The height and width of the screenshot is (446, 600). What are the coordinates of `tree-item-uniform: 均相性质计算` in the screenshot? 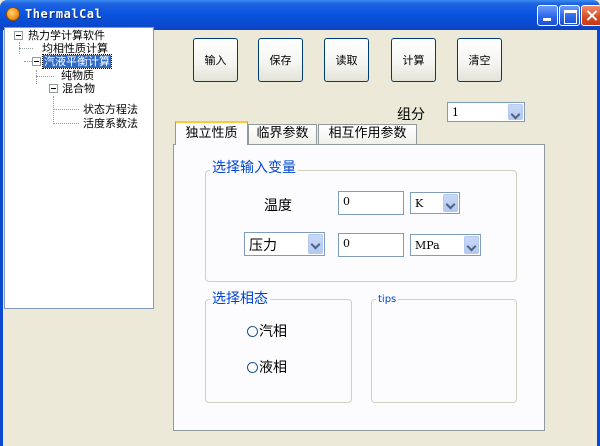 It's located at (79, 48).